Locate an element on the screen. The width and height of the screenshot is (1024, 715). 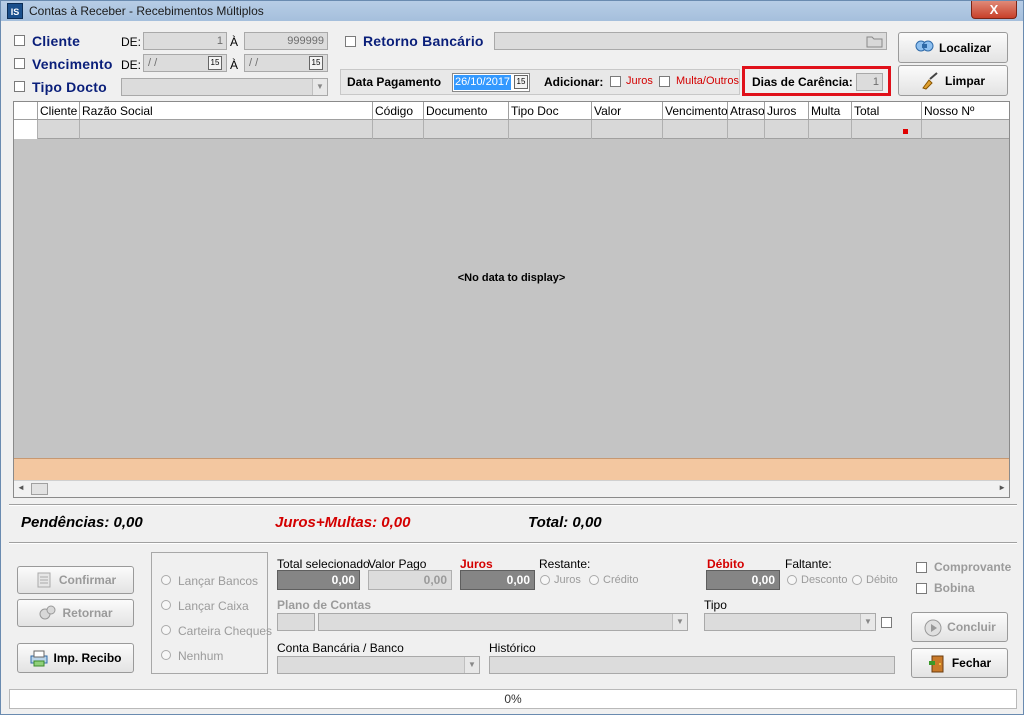
column-header: Multa is located at coordinates (830, 111).